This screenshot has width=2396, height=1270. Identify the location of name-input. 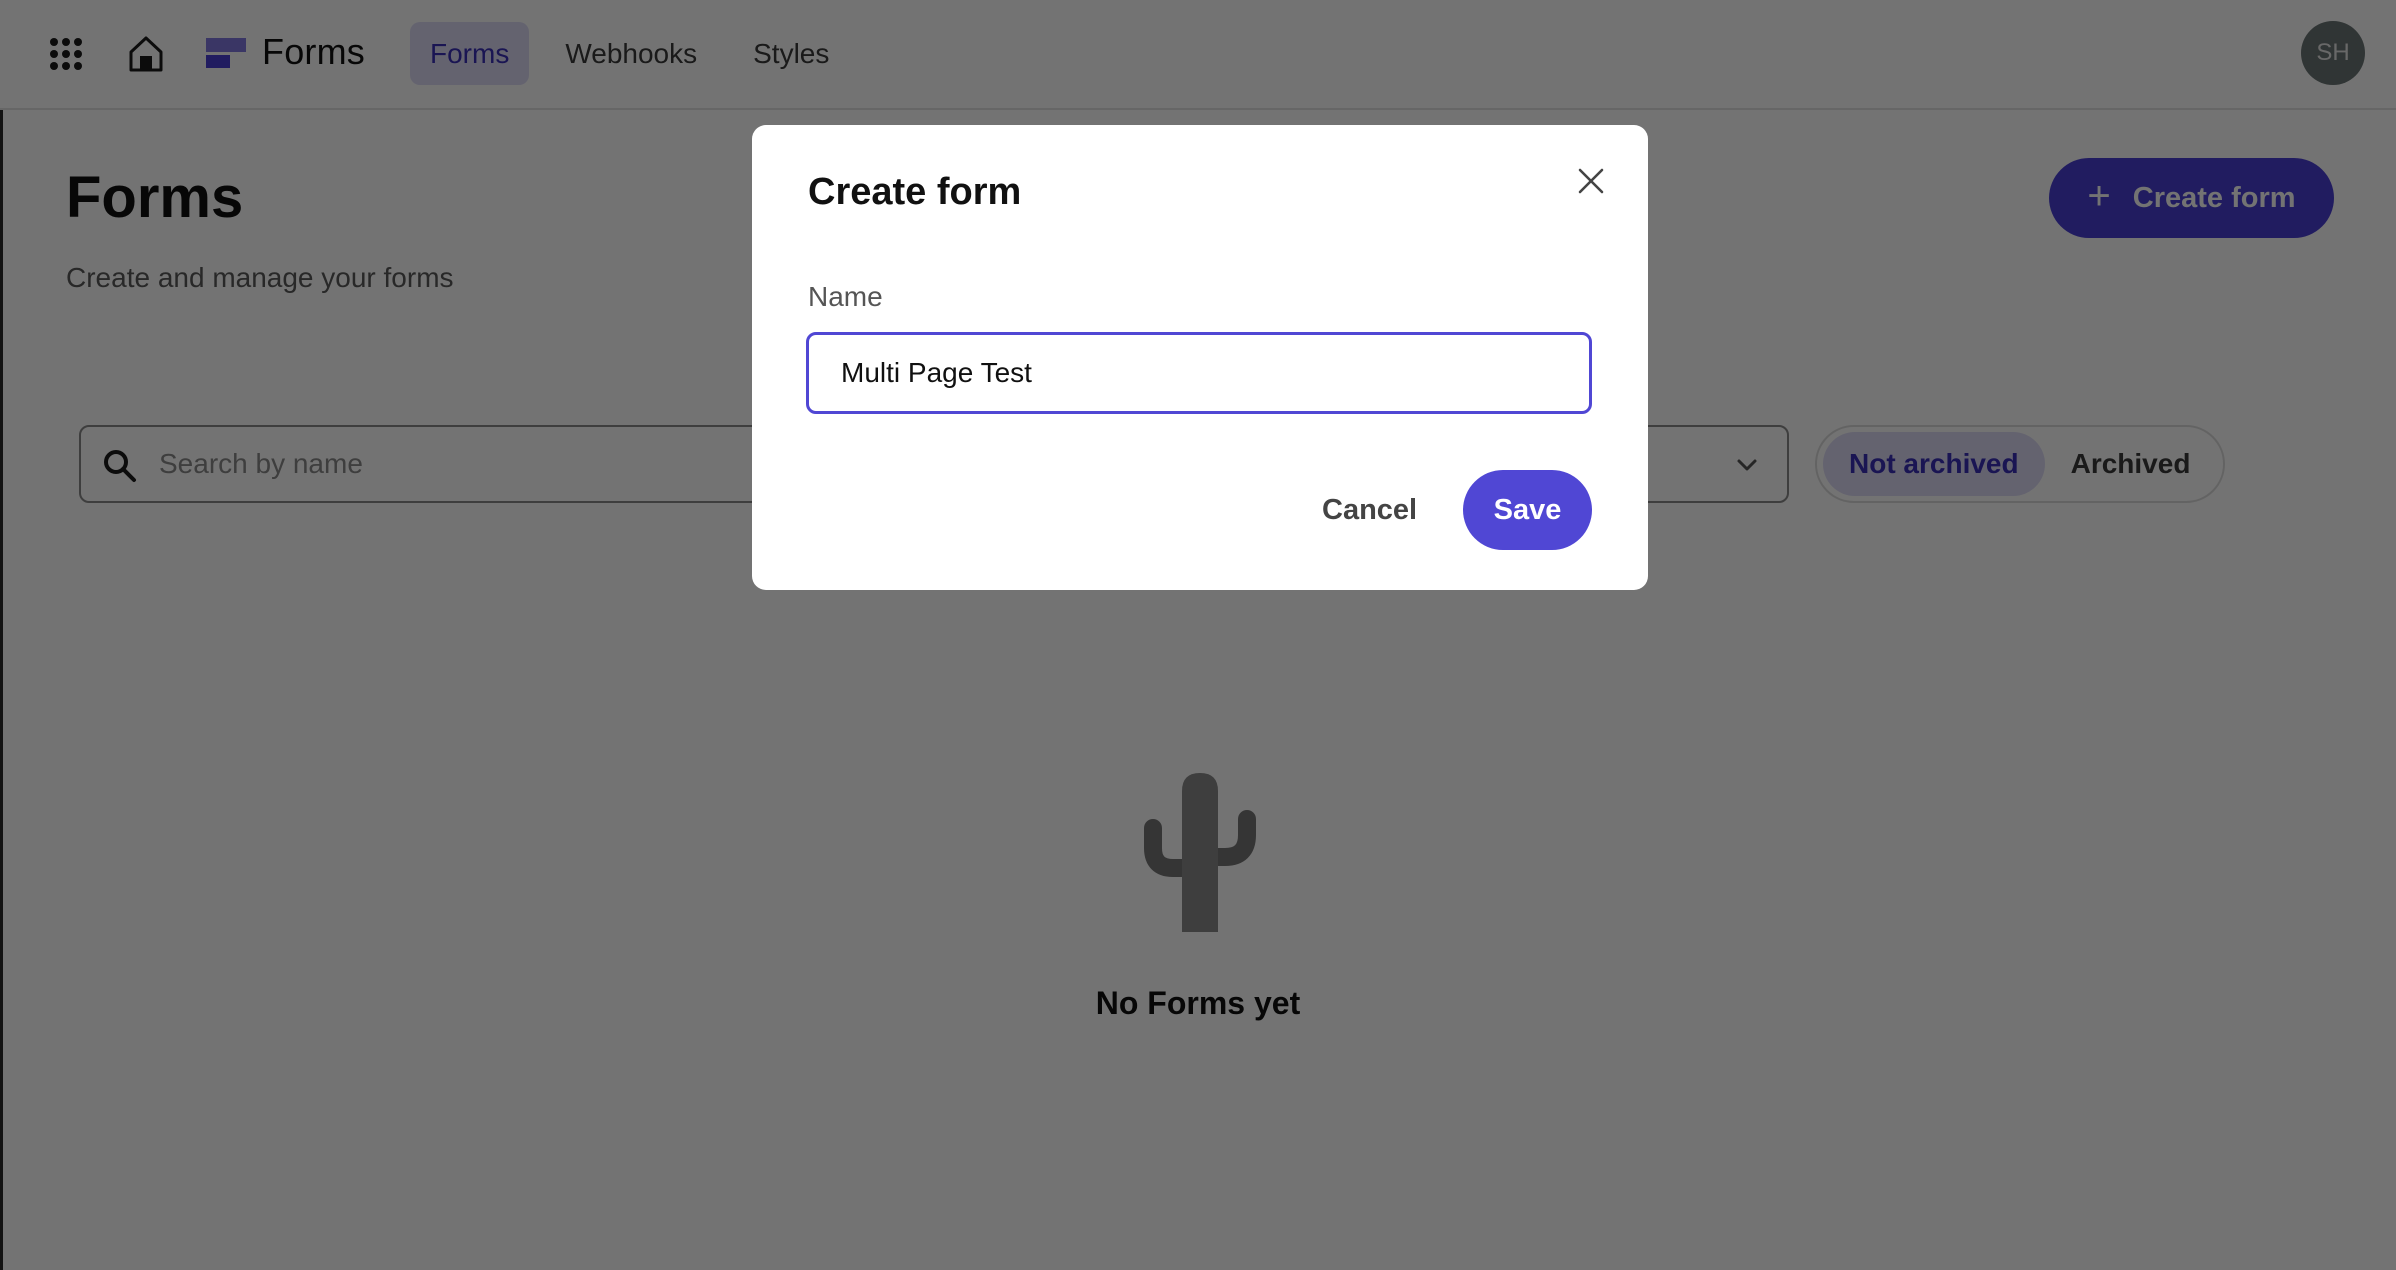
(1199, 373).